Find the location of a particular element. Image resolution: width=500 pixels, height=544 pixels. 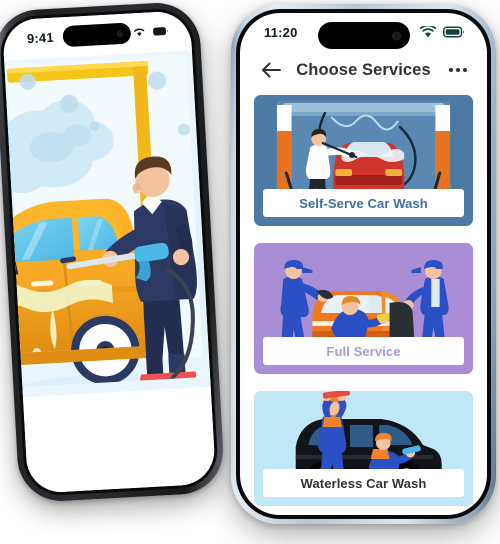

service-card-self-serve-car-wash: Self-Serve Car Wash is located at coordinates (363, 160).